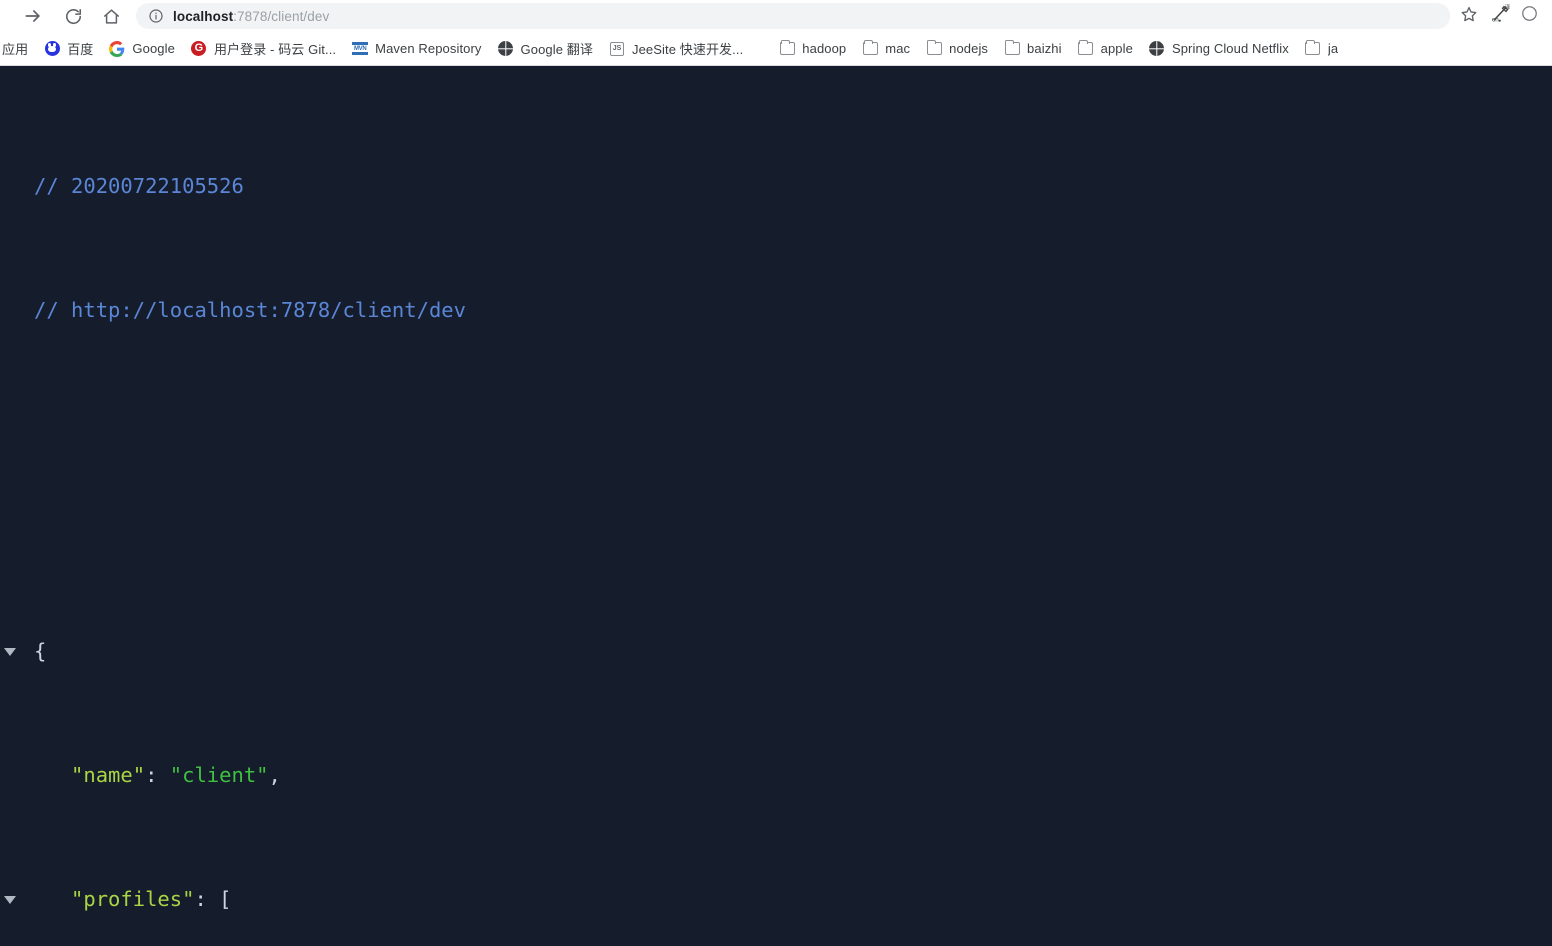 The height and width of the screenshot is (946, 1552). What do you see at coordinates (617, 49) in the screenshot?
I see `js-file-icon: JS` at bounding box center [617, 49].